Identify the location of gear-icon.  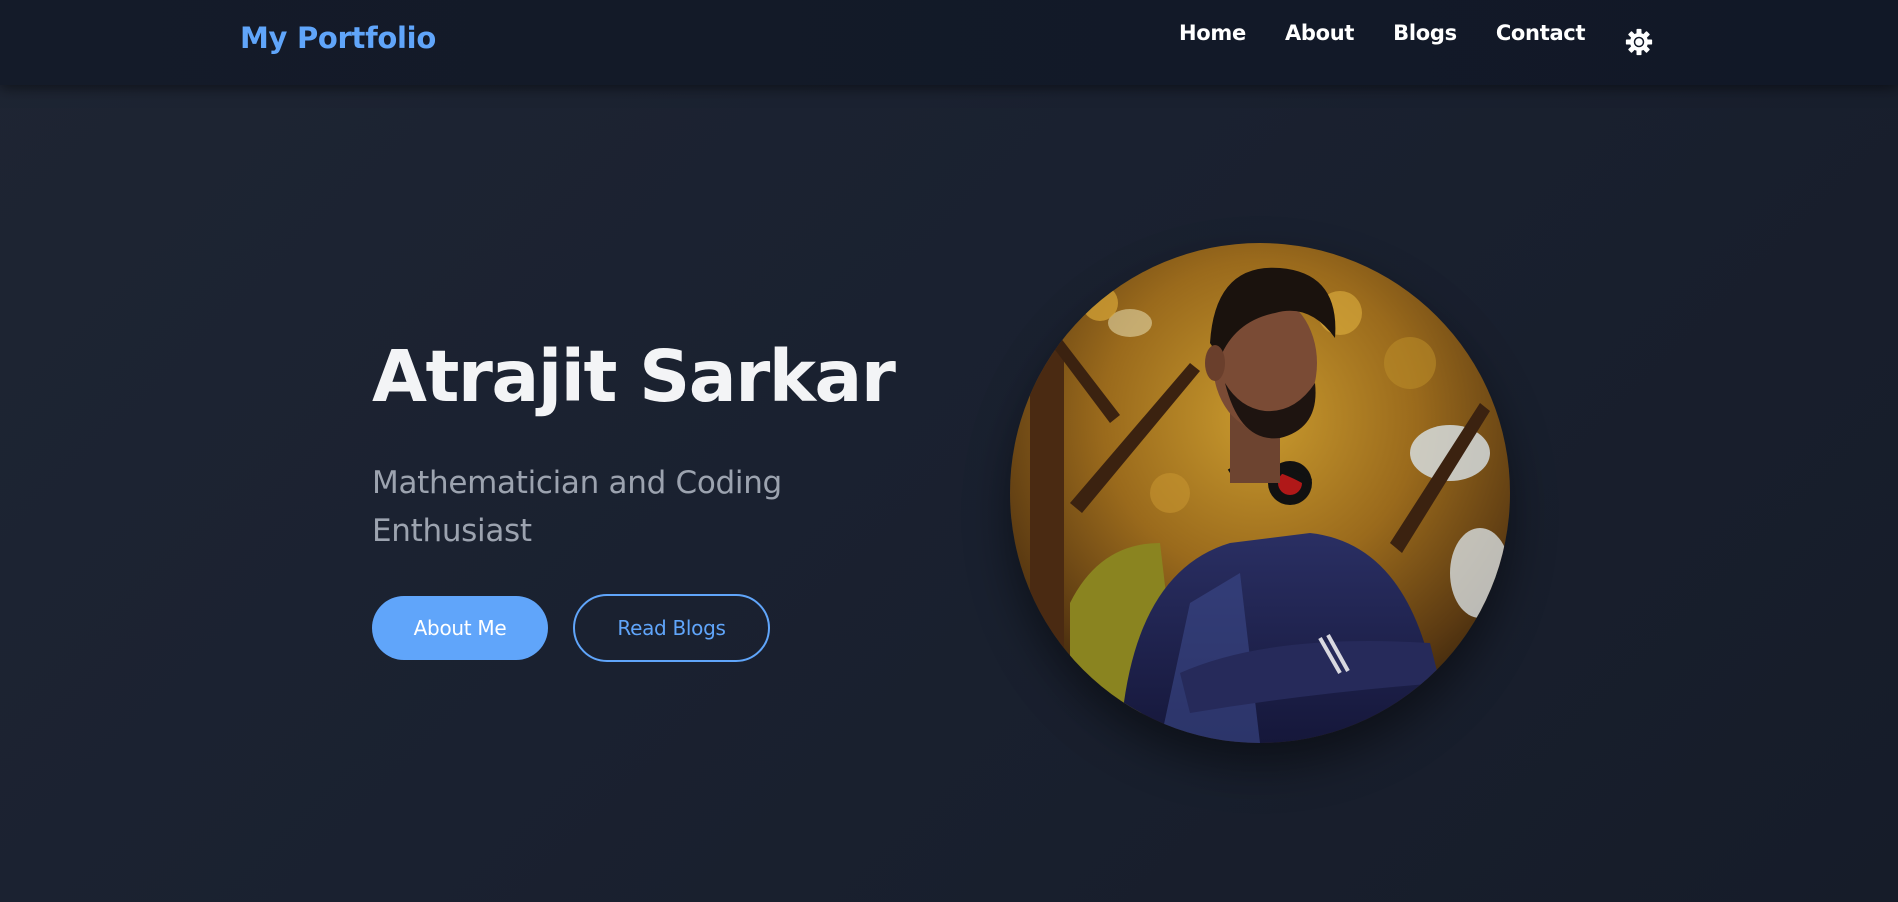
(1639, 42).